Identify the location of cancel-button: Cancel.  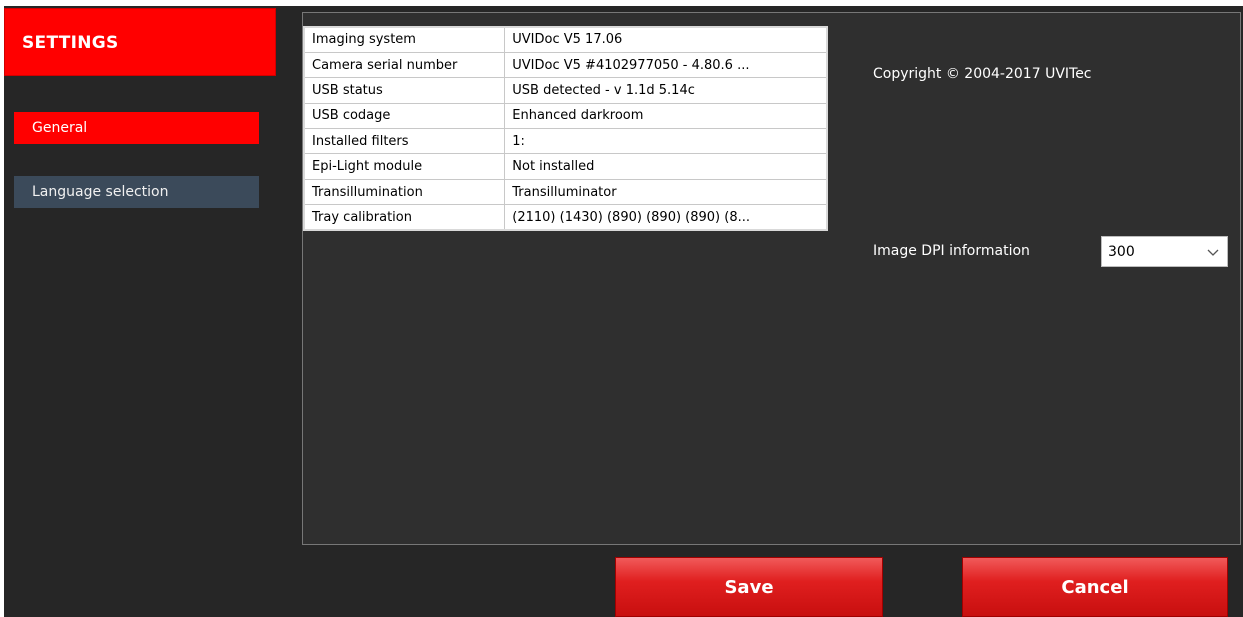
(1095, 587).